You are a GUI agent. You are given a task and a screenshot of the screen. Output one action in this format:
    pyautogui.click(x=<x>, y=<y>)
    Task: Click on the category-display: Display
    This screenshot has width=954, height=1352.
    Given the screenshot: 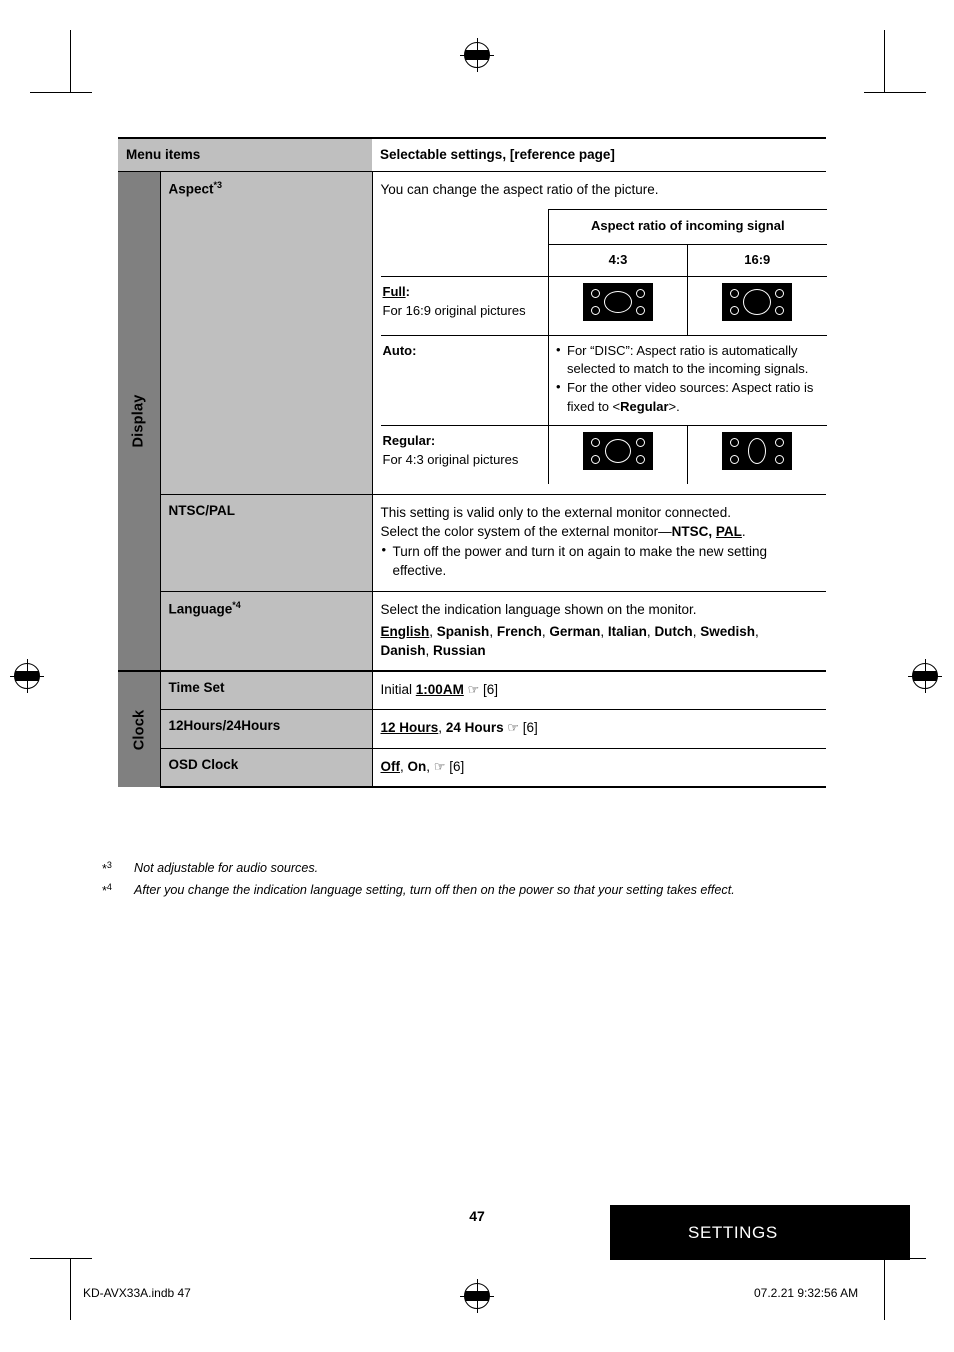 What is the action you would take?
    pyautogui.click(x=139, y=421)
    